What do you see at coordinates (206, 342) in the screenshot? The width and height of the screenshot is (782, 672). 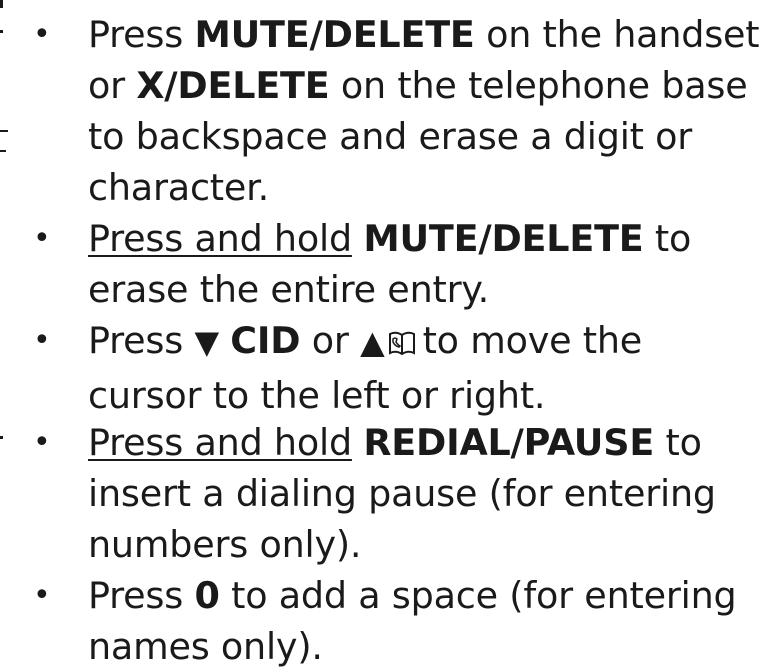 I see `down-arrow-icon: ▼` at bounding box center [206, 342].